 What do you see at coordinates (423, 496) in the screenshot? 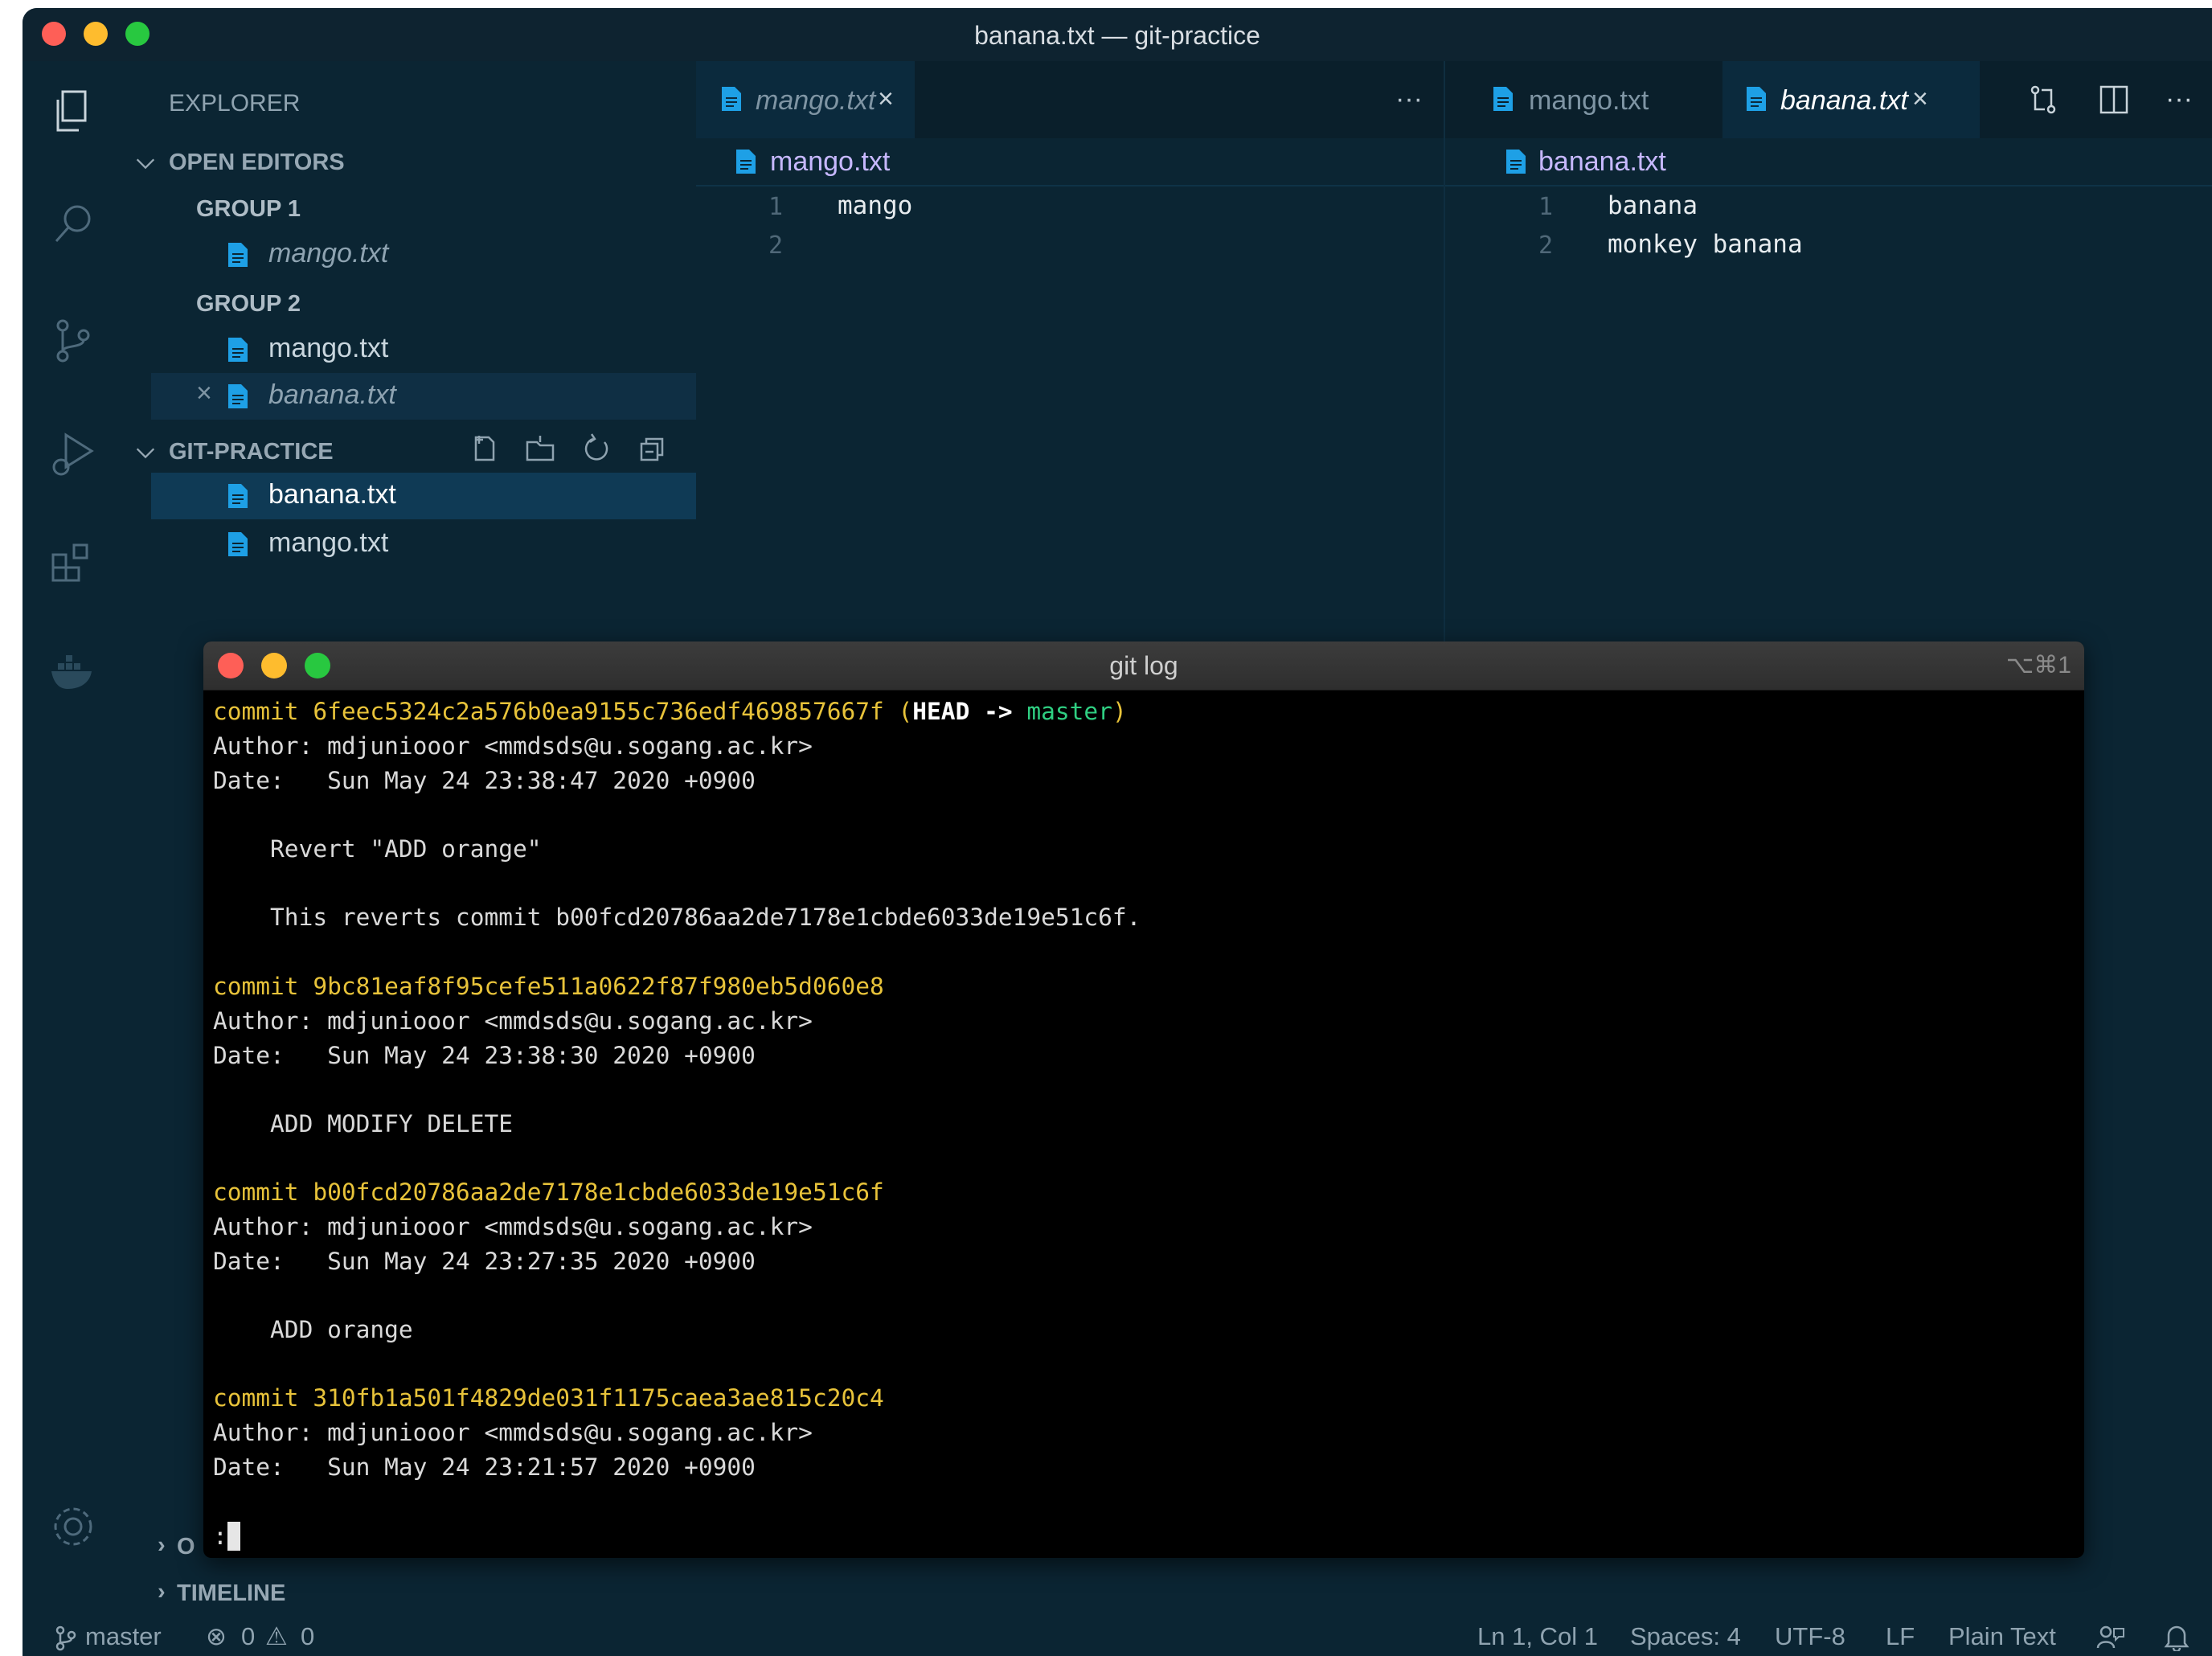
I see `workspace-file-item: banana.txt` at bounding box center [423, 496].